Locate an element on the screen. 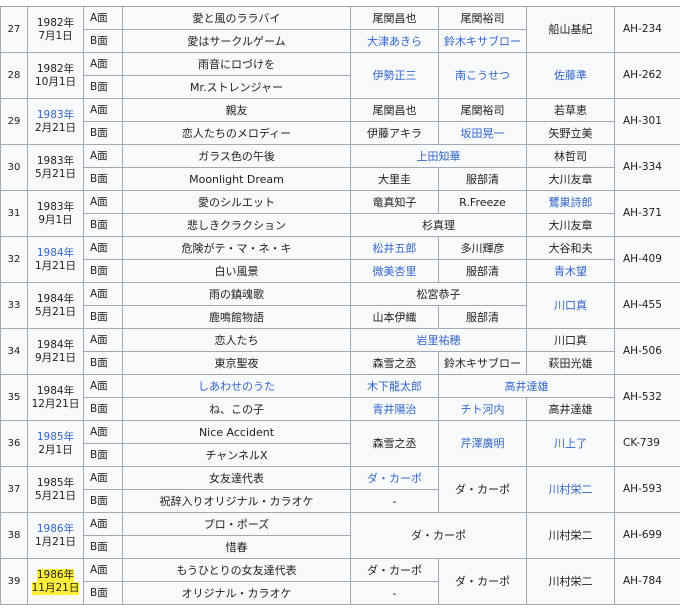 Image resolution: width=680 pixels, height=615 pixels. release-date: 1984年 1月21日 is located at coordinates (55, 259).